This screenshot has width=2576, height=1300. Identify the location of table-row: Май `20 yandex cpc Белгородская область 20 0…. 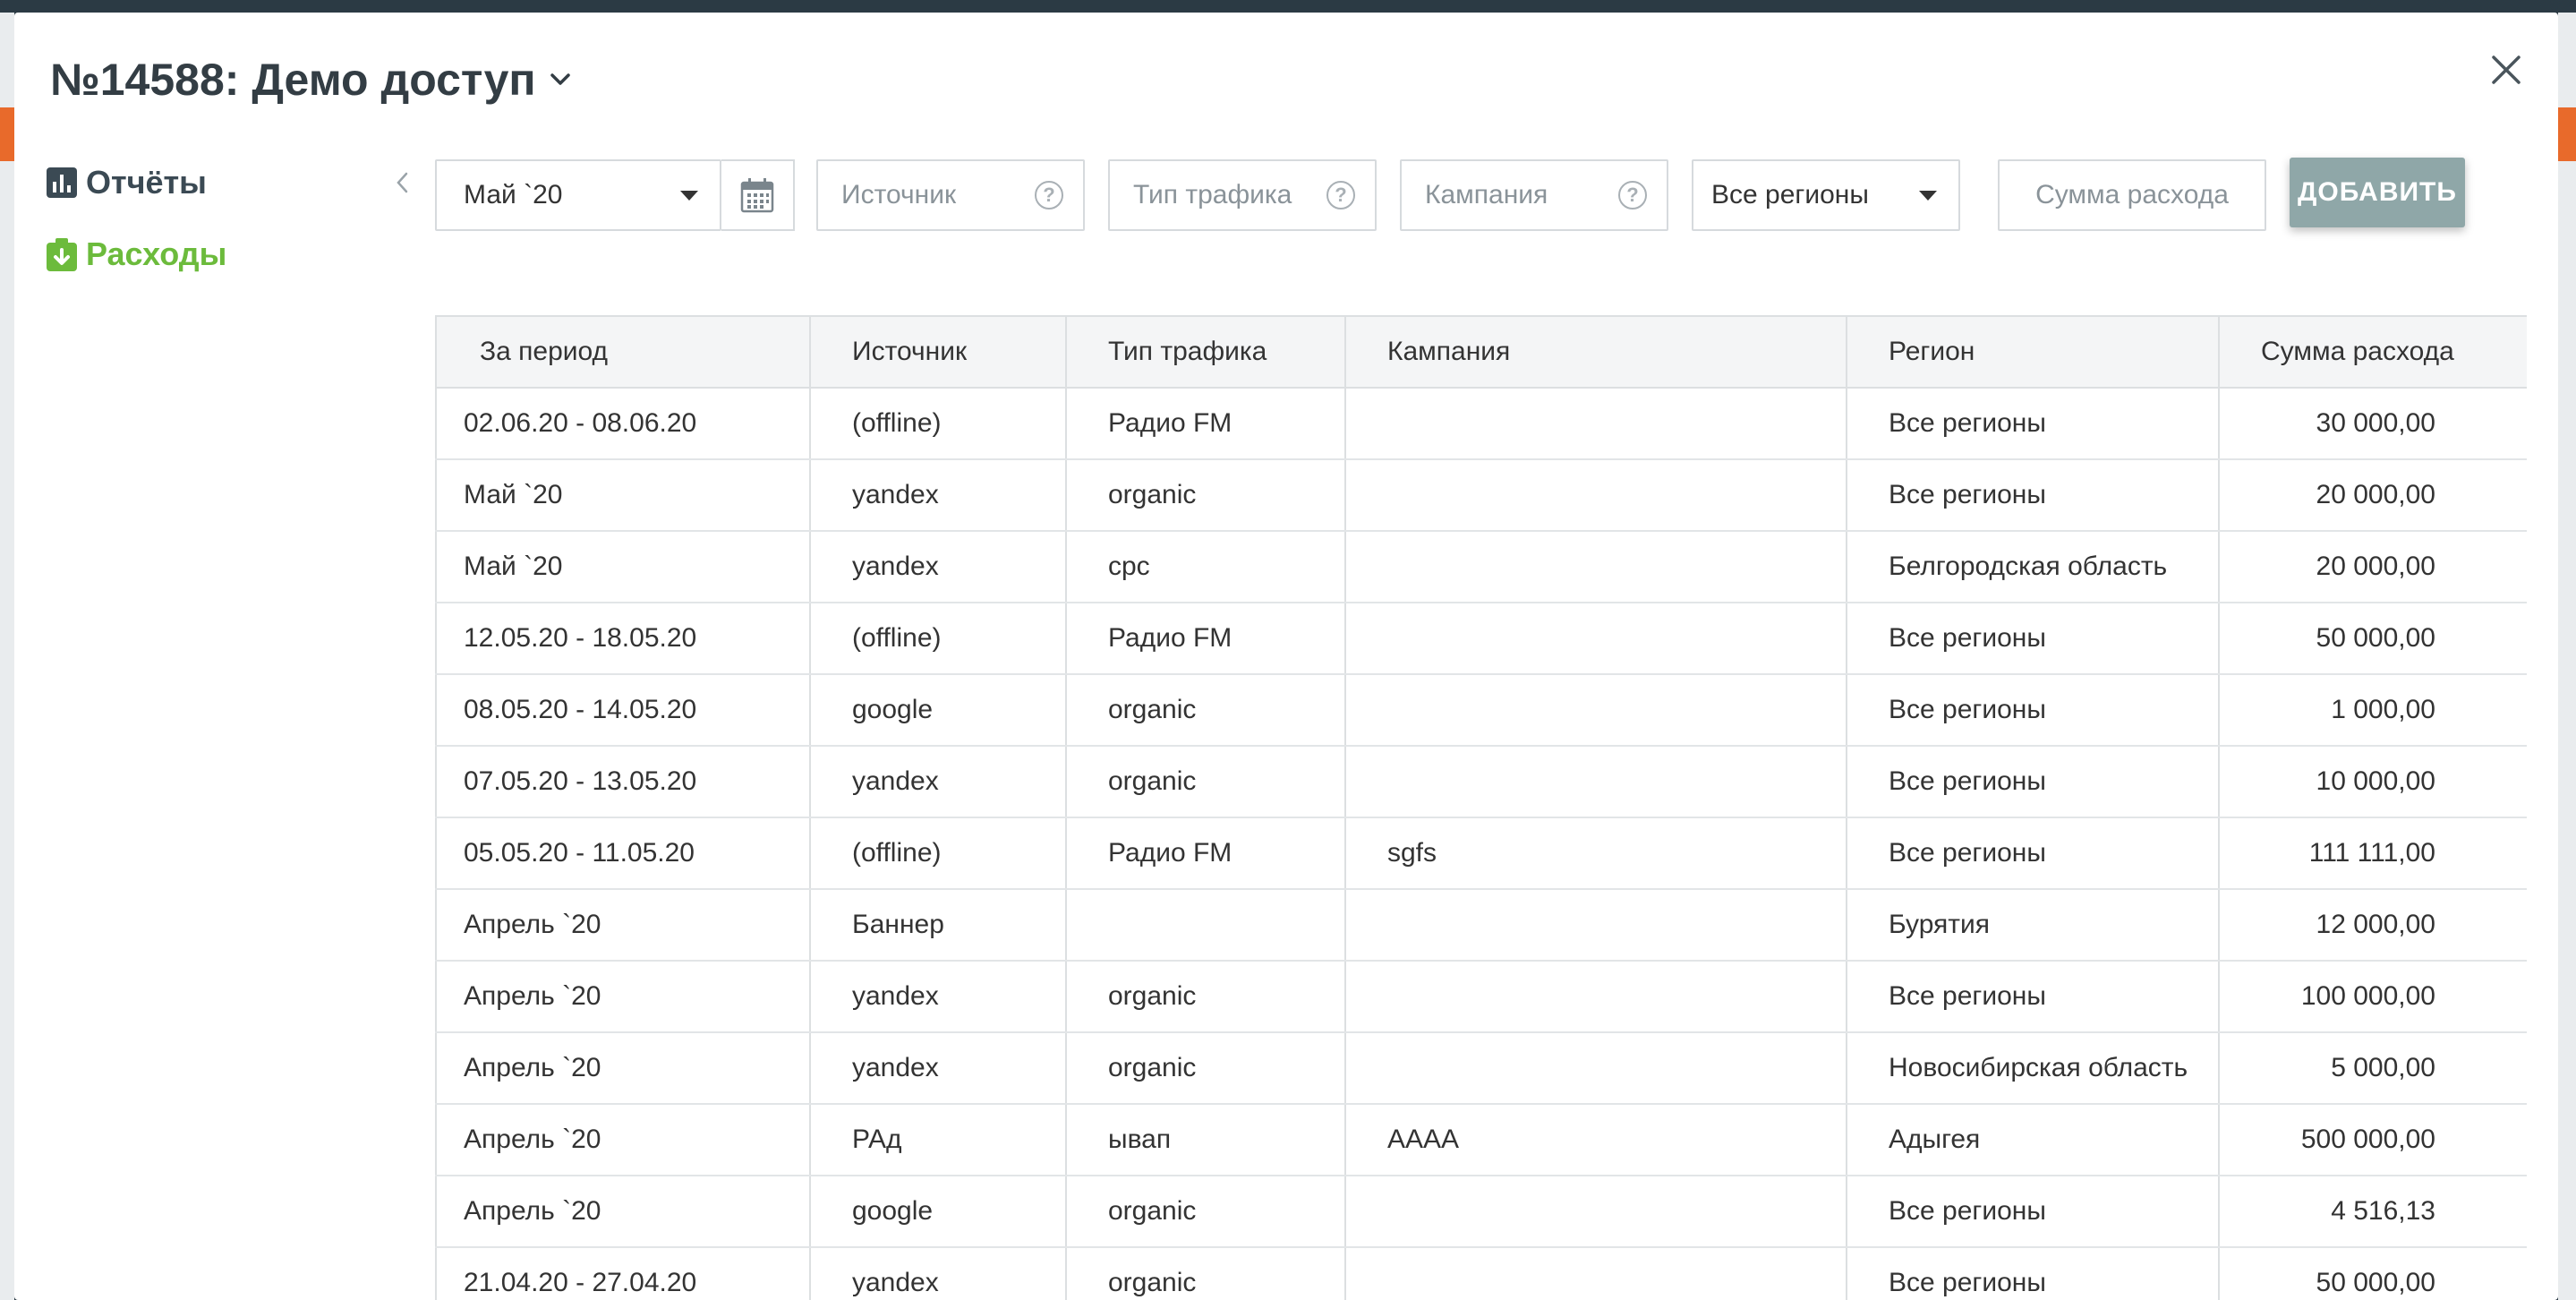
(1481, 567).